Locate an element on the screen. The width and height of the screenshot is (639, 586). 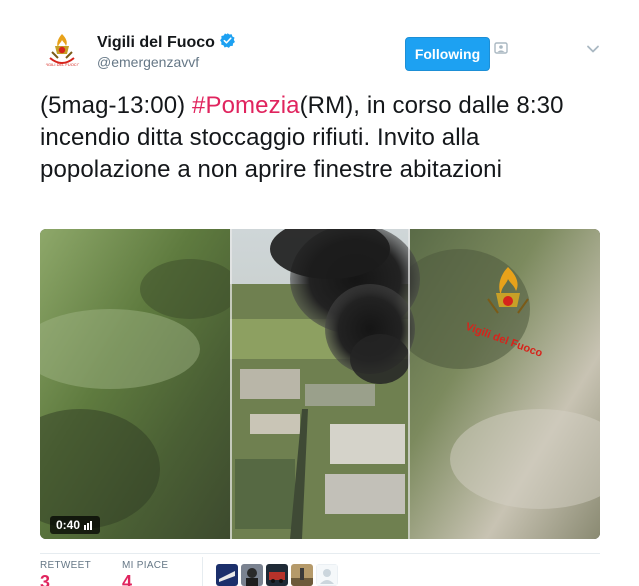
retweet-label: RETWEET is located at coordinates (65, 565).